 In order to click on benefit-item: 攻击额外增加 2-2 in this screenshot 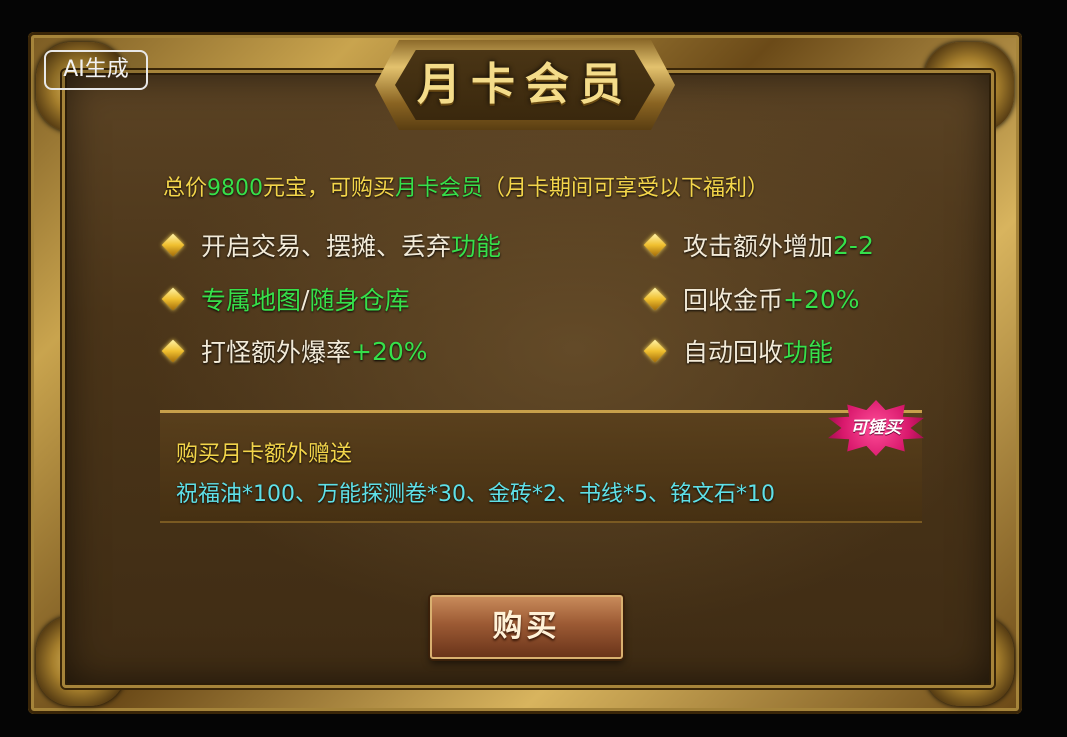, I will do `click(758, 245)`.